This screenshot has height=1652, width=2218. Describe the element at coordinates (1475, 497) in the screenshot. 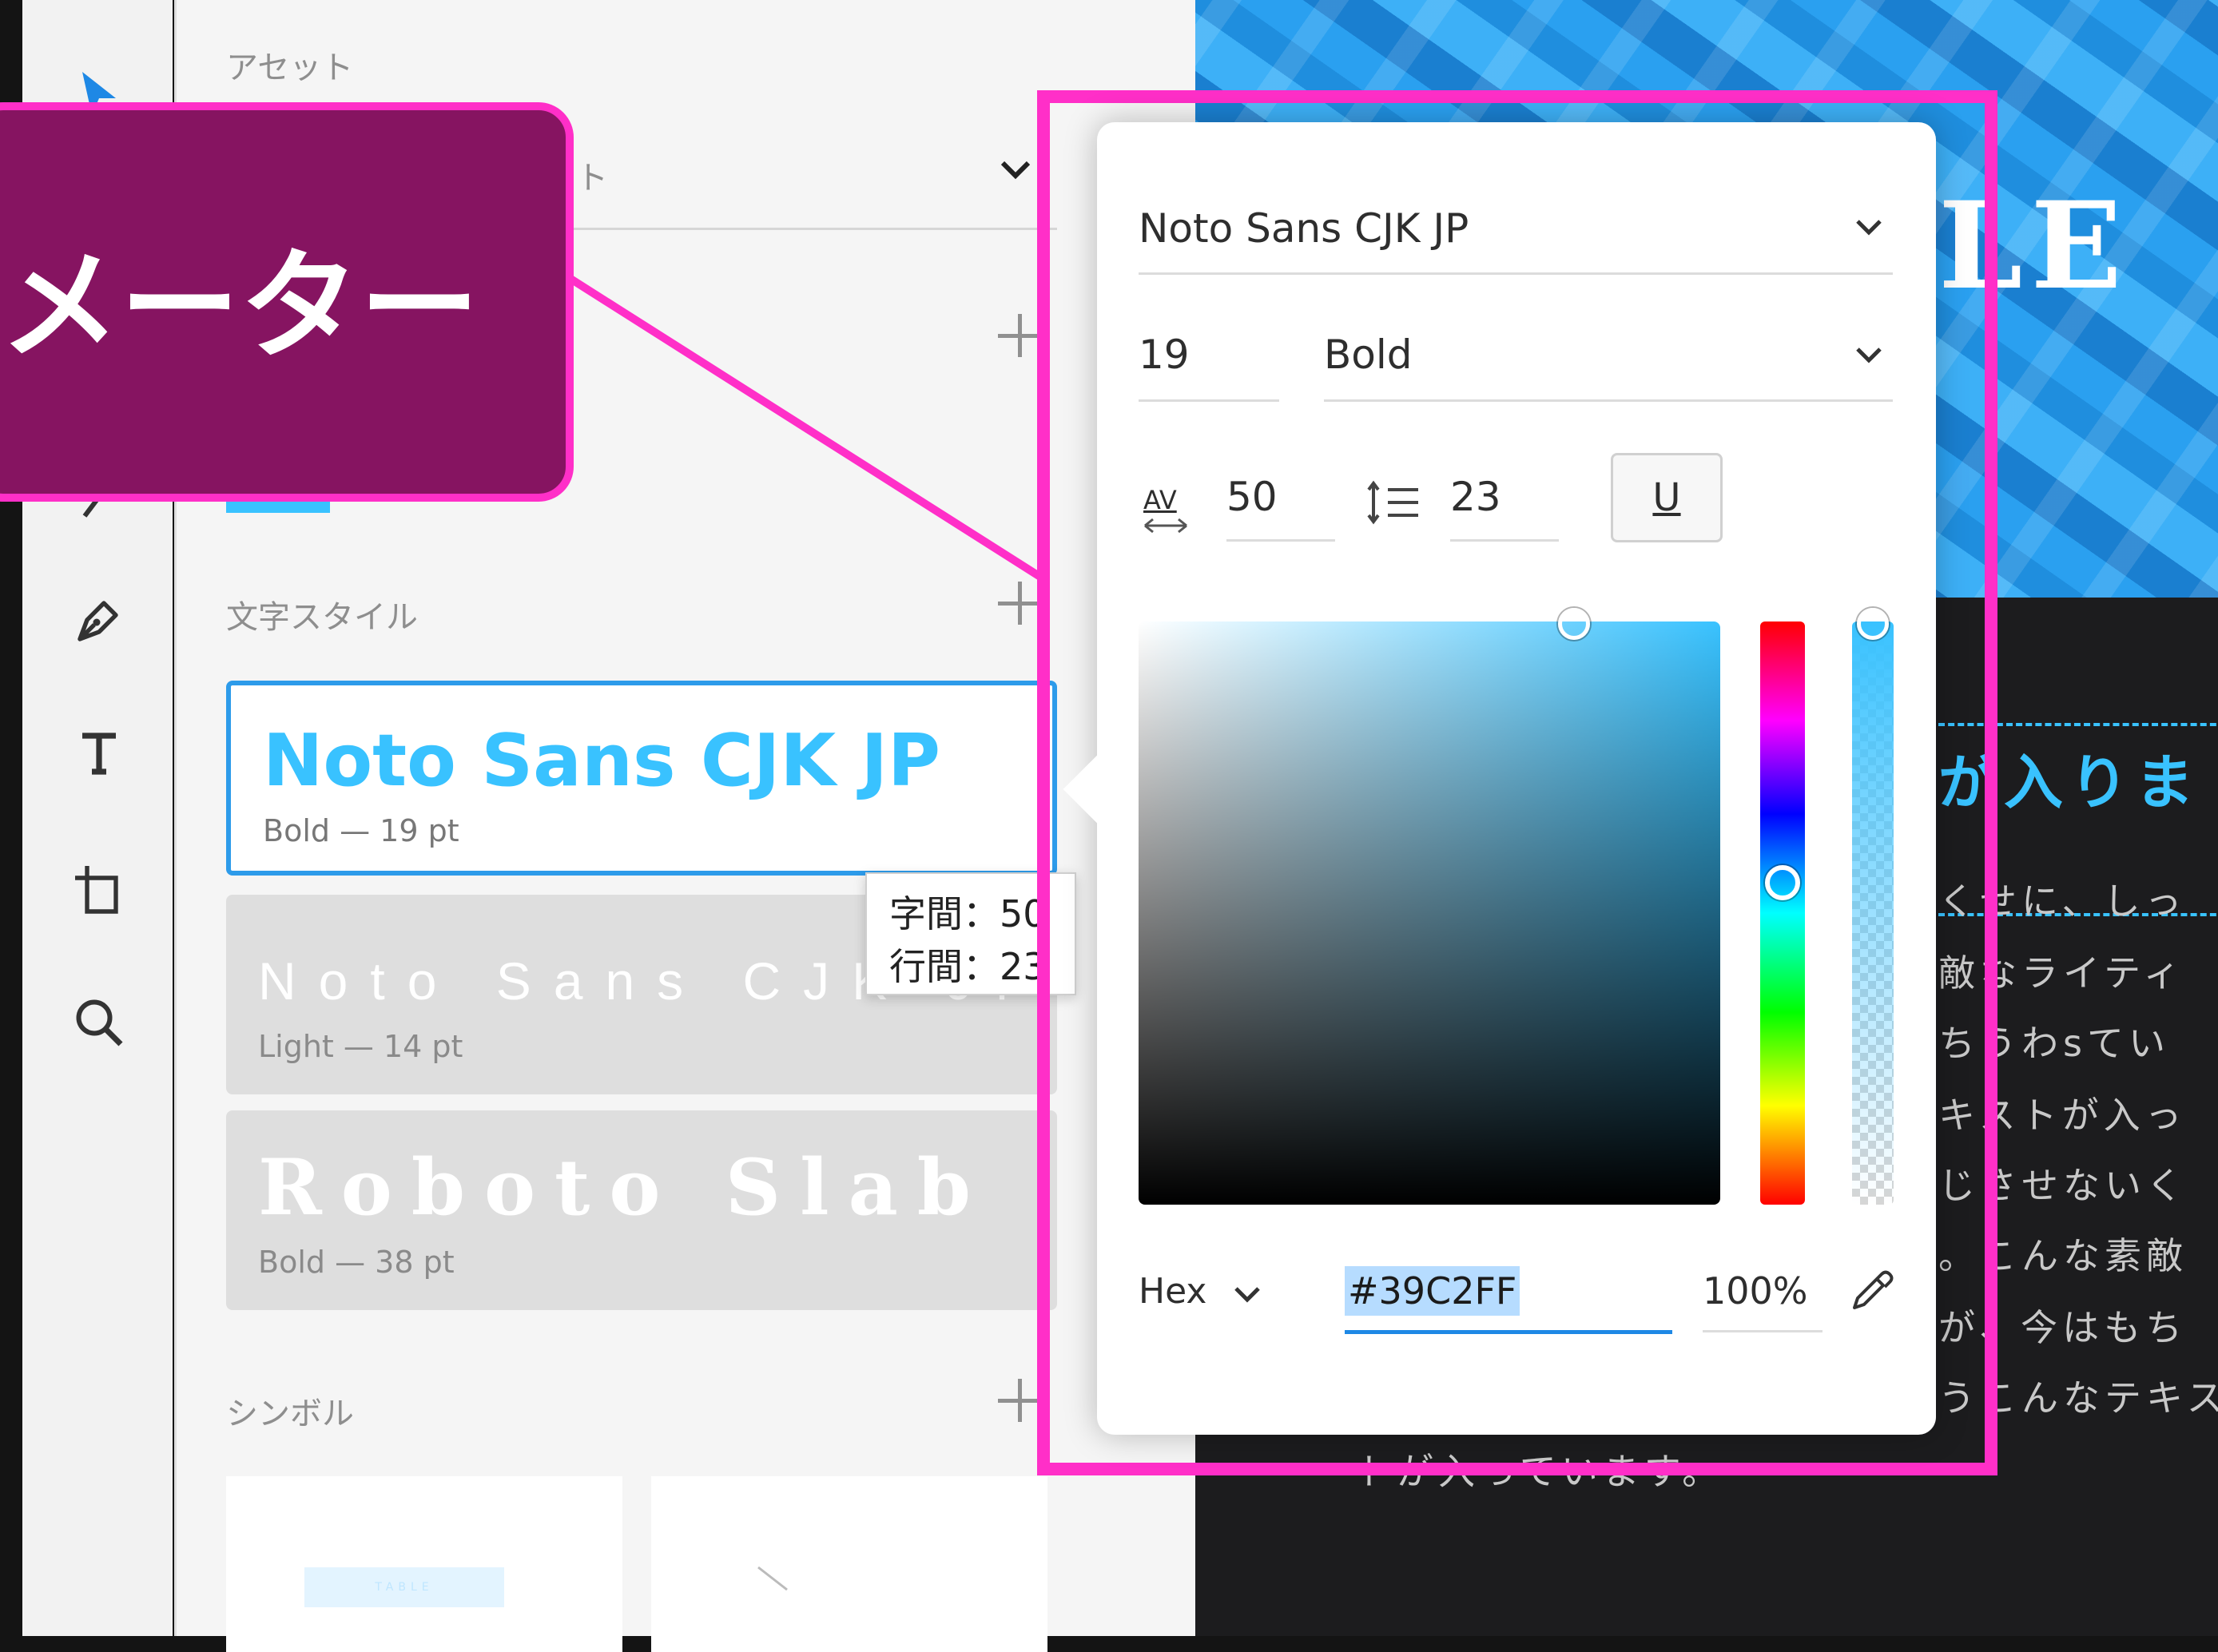

I see `line-height-input: 23` at that location.